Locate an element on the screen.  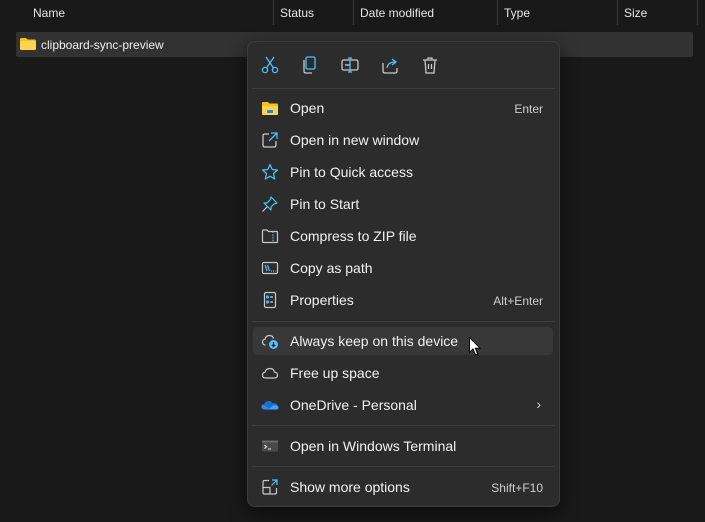
copy-path-icon is located at coordinates (270, 268).